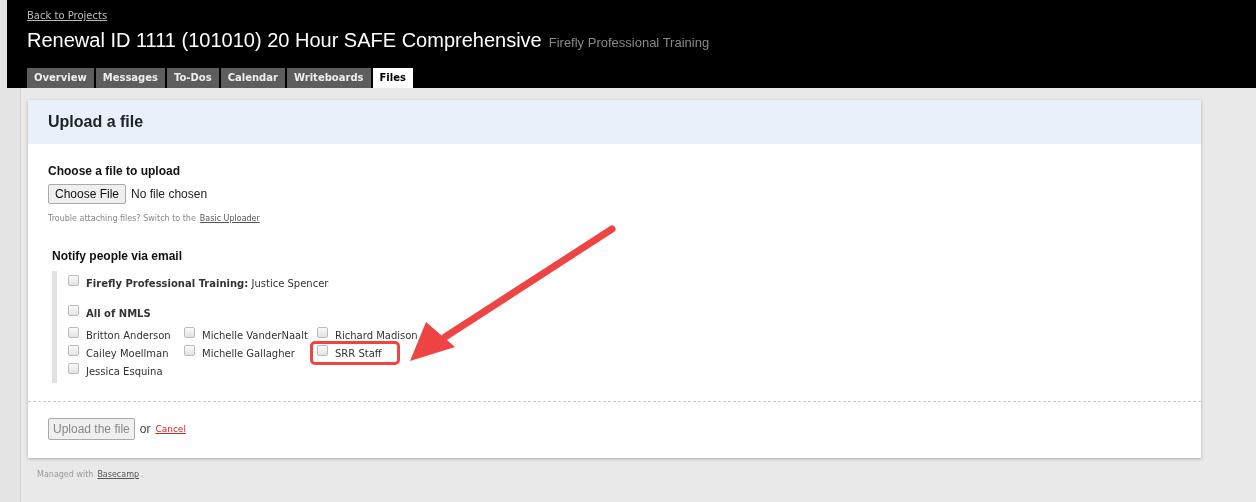 This screenshot has width=1256, height=502. Describe the element at coordinates (169, 194) in the screenshot. I see `file-status: No file chosen` at that location.